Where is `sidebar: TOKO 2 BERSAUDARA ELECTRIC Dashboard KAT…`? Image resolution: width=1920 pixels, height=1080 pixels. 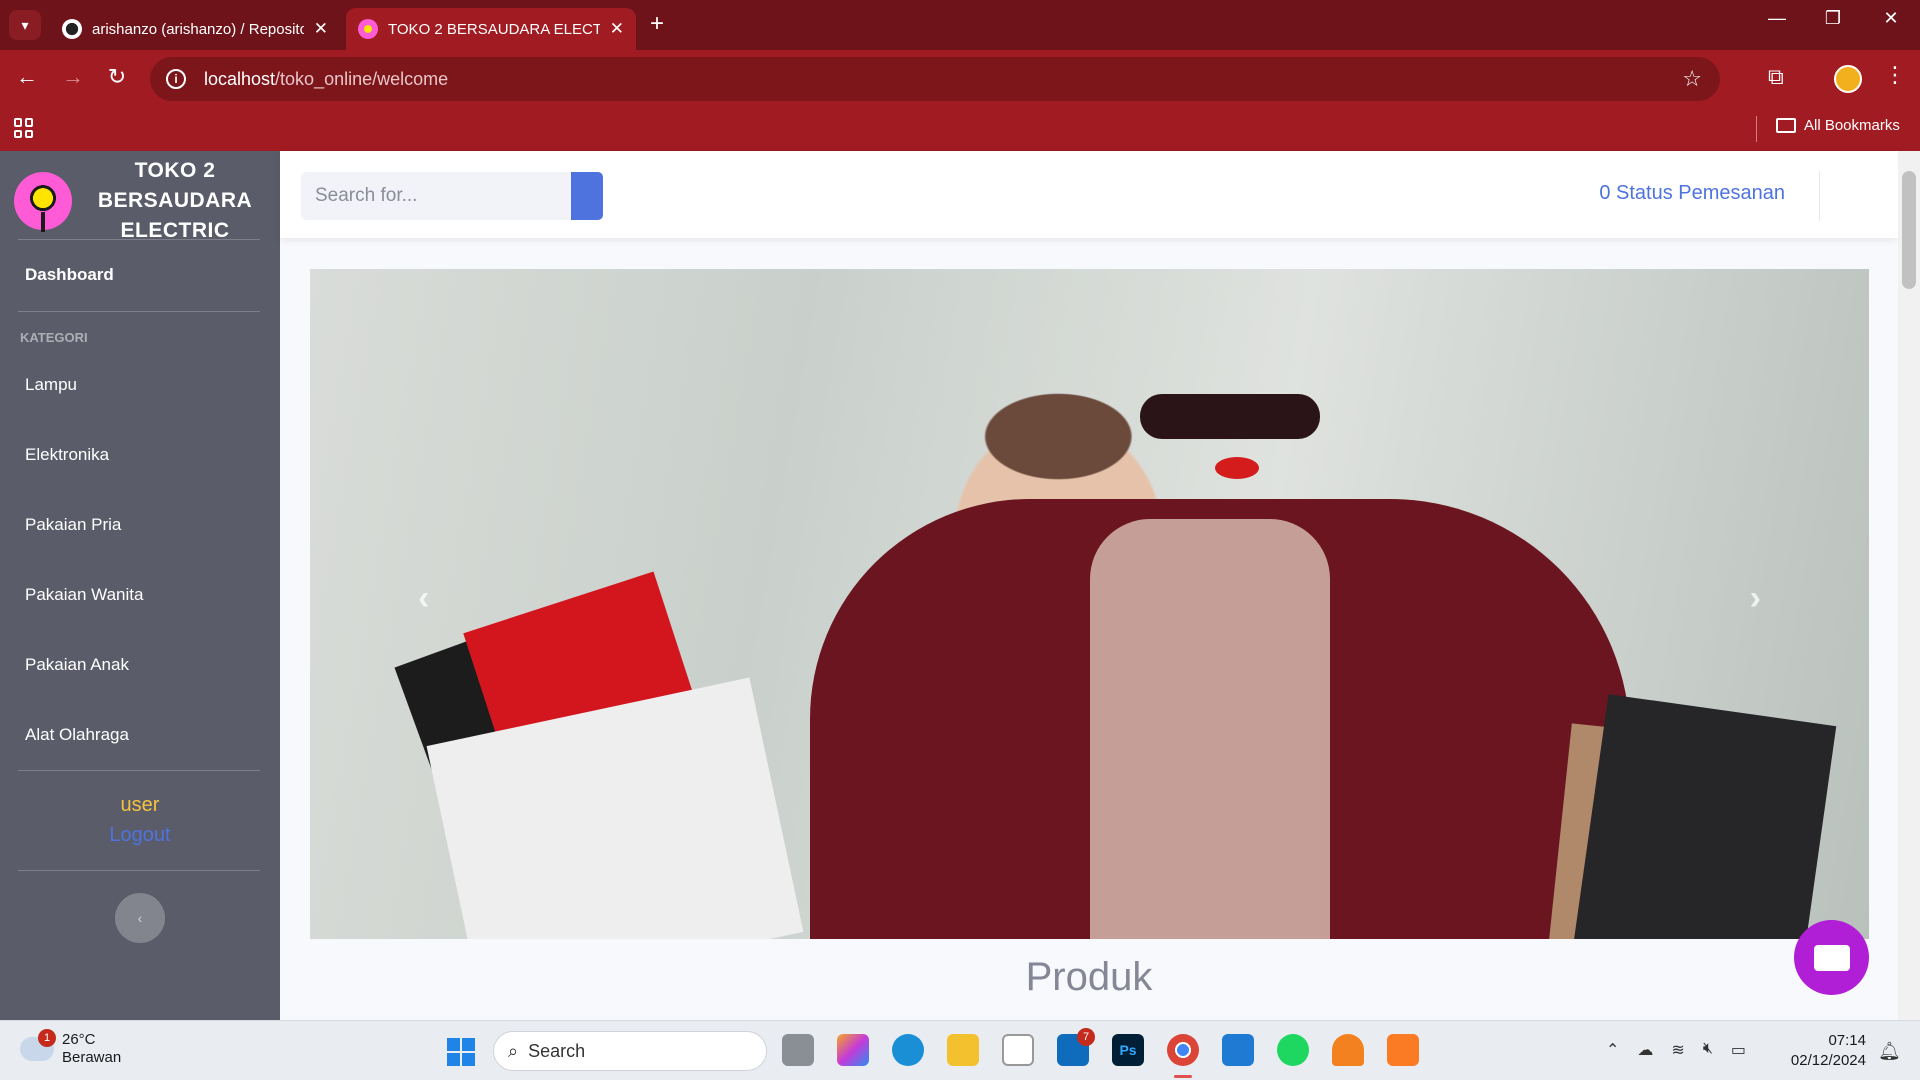 sidebar: TOKO 2 BERSAUDARA ELECTRIC Dashboard KAT… is located at coordinates (140, 585).